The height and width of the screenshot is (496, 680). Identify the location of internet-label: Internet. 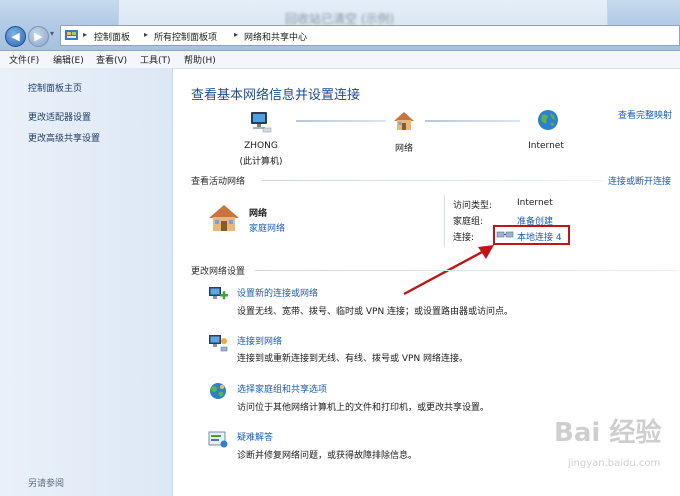
(546, 146).